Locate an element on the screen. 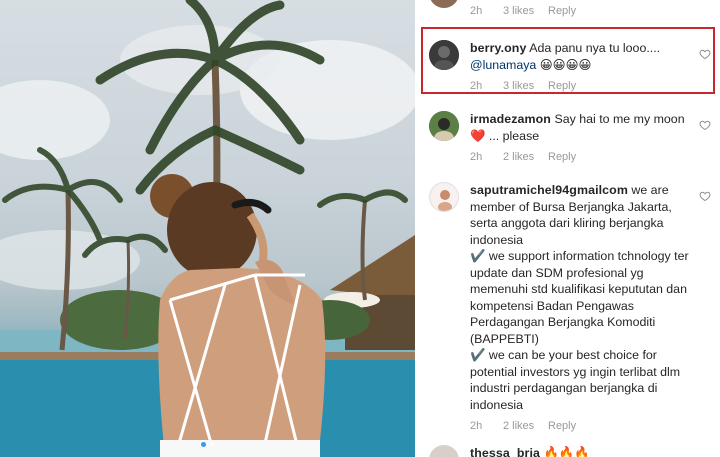  comment-username: thessa_bria is located at coordinates (505, 451).